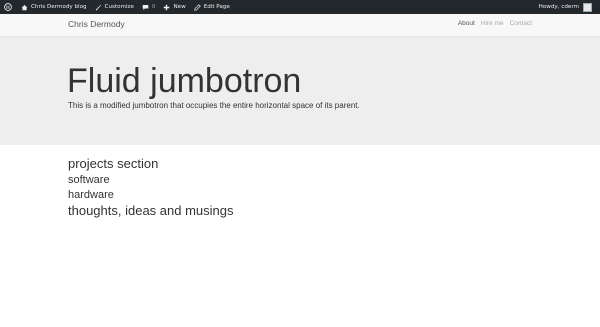 The image size is (600, 327). What do you see at coordinates (96, 24) in the screenshot?
I see `site-brand-link: Chris Dermody` at bounding box center [96, 24].